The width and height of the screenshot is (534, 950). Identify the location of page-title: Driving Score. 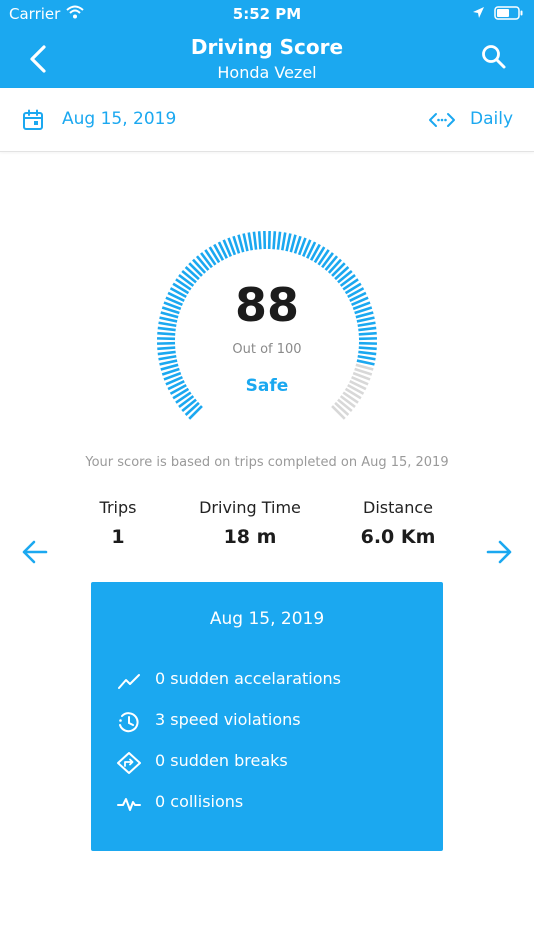
(267, 47).